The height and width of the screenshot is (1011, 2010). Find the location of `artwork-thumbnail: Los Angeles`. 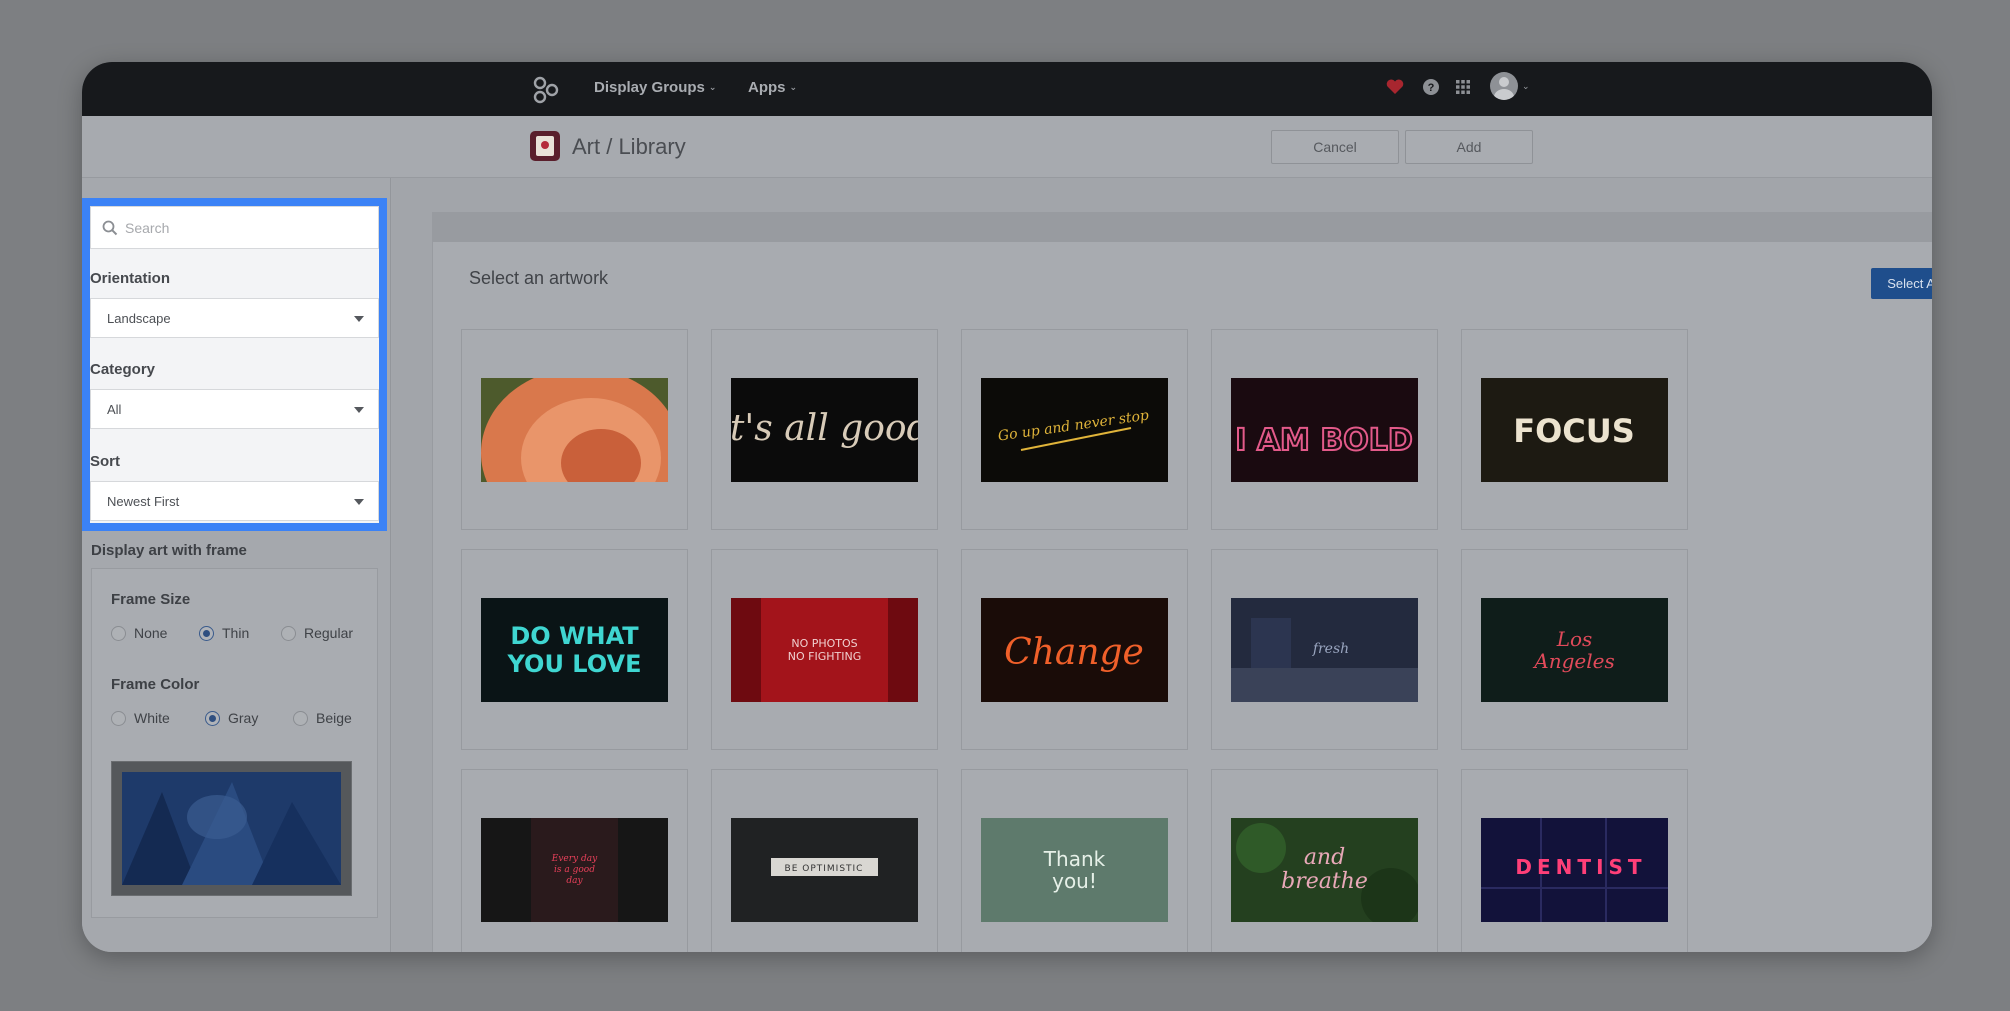

artwork-thumbnail: Los Angeles is located at coordinates (1574, 650).